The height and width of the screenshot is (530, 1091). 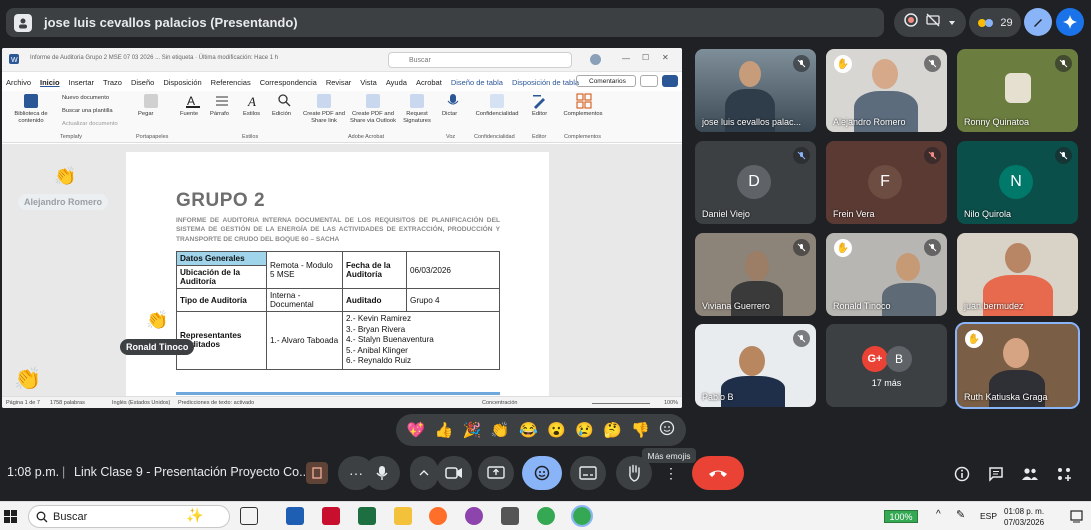 I want to click on present-button, so click(x=496, y=473).